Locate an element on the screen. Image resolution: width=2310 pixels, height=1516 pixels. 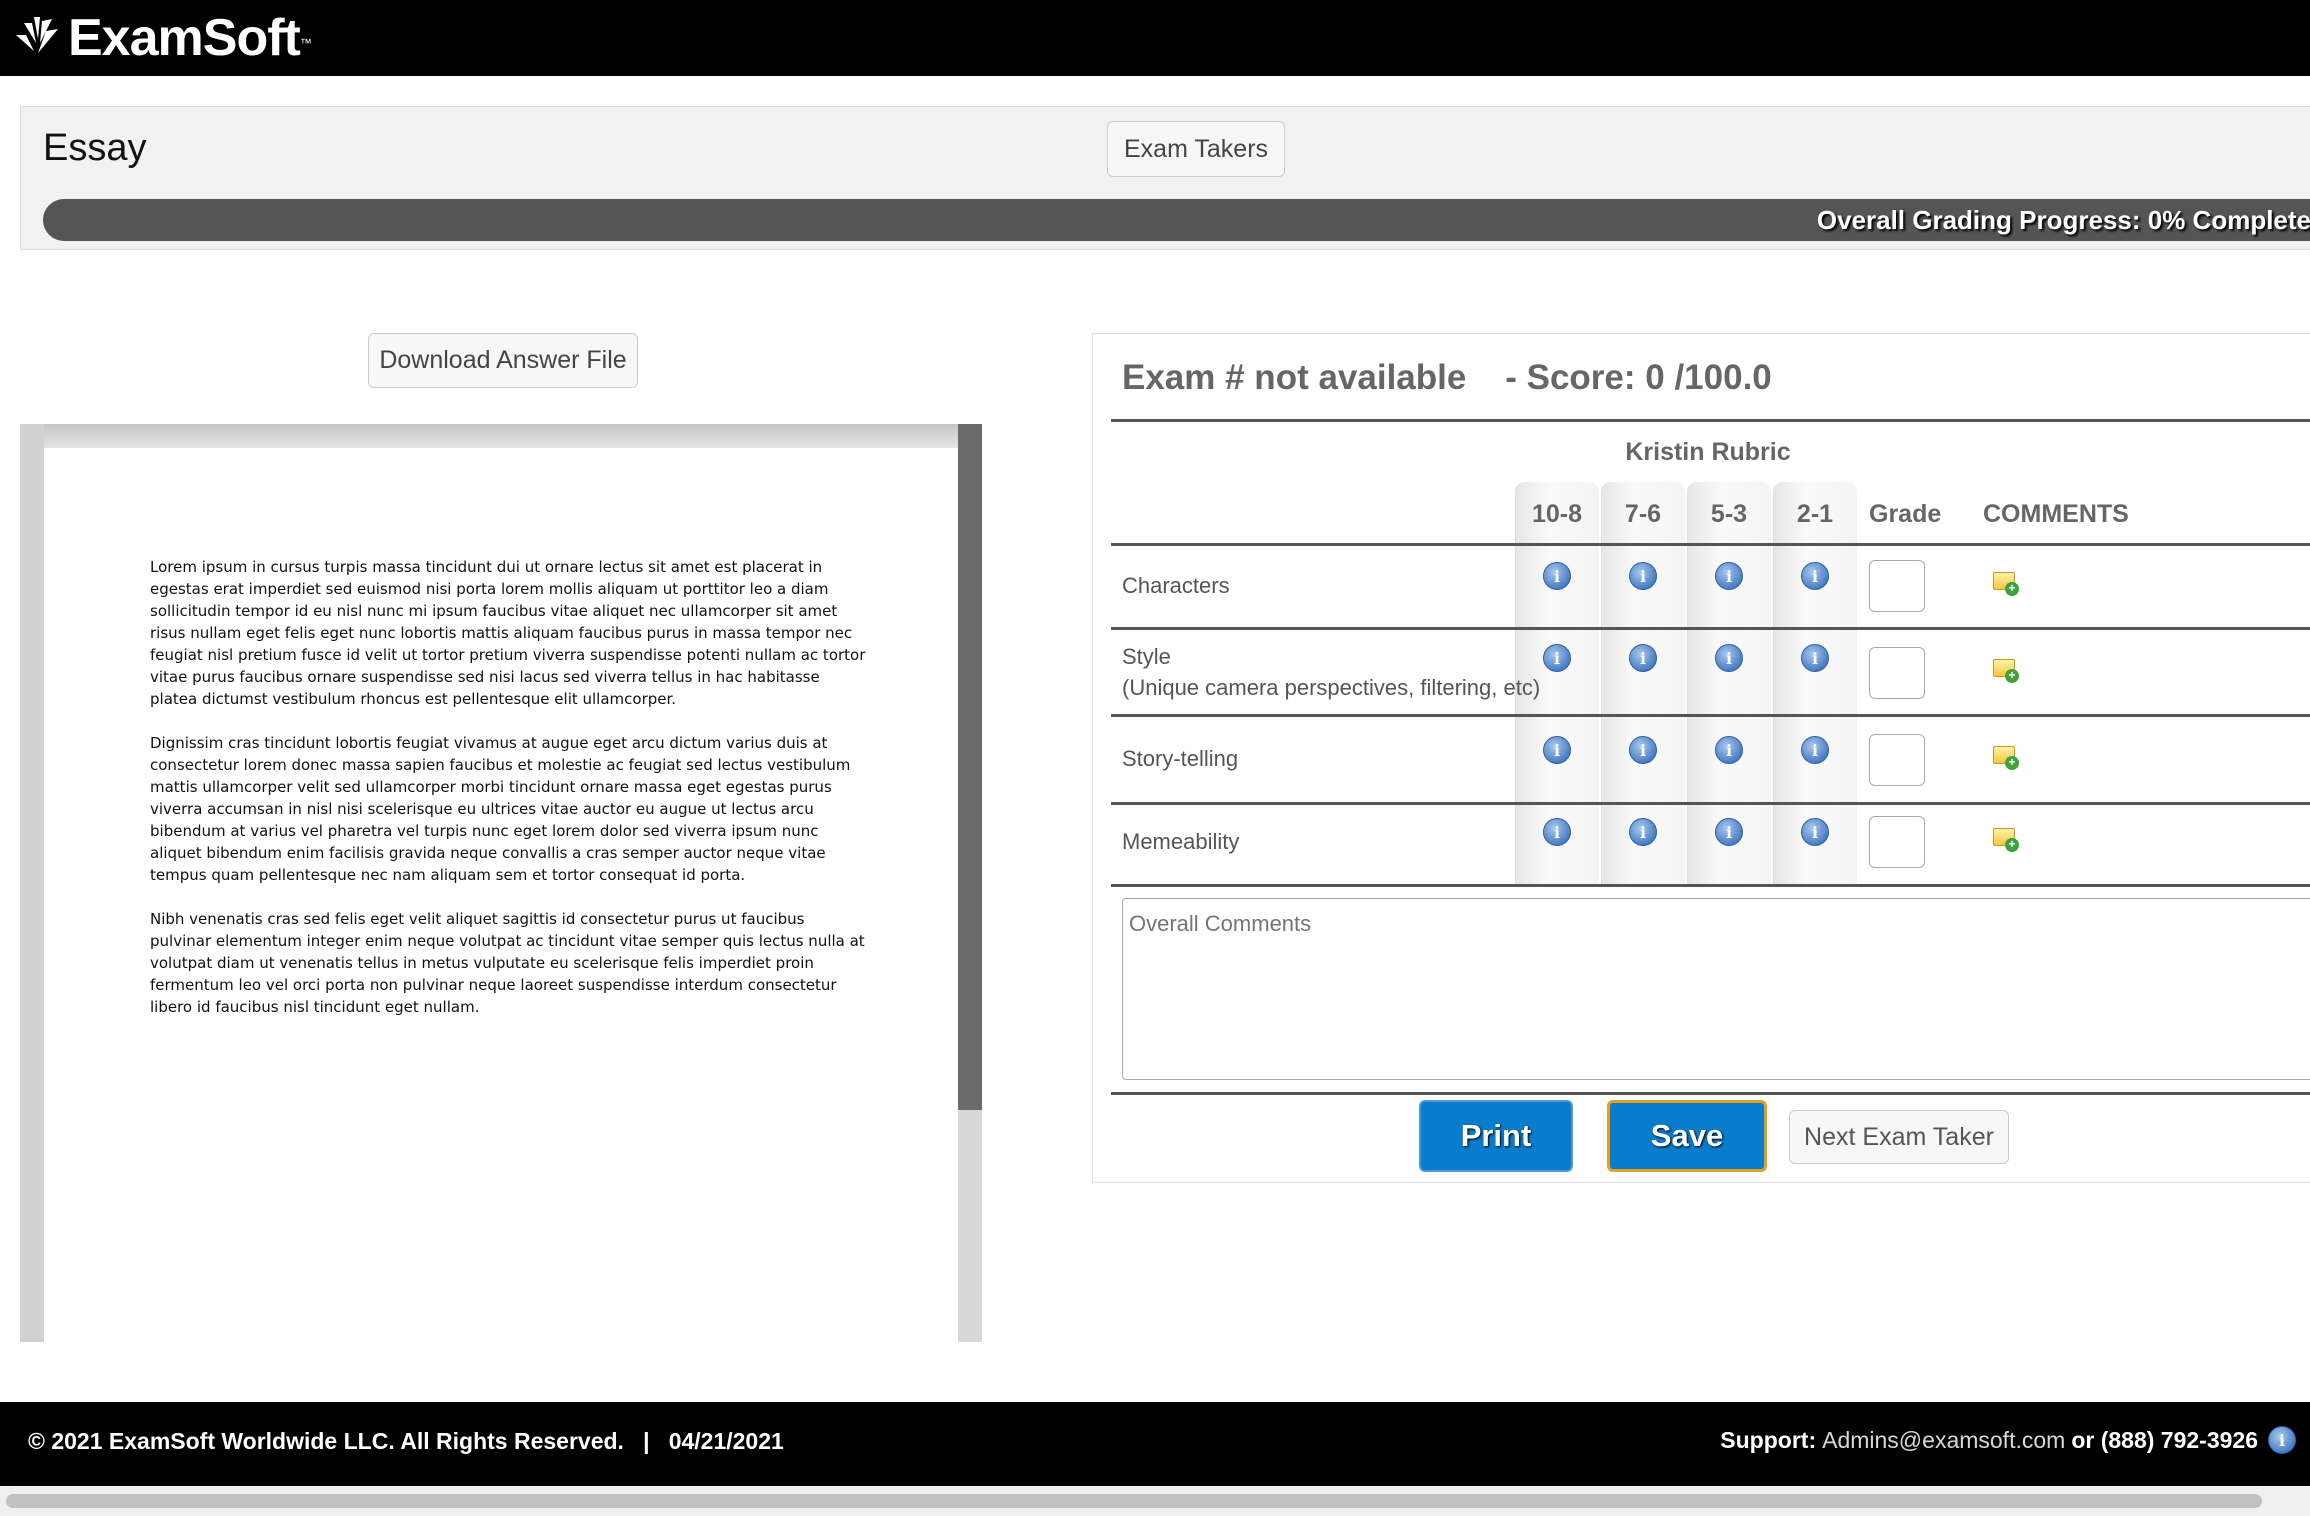
grading-progress-text: Overall Grading Progress: 0% Complete is located at coordinates (2063, 220).